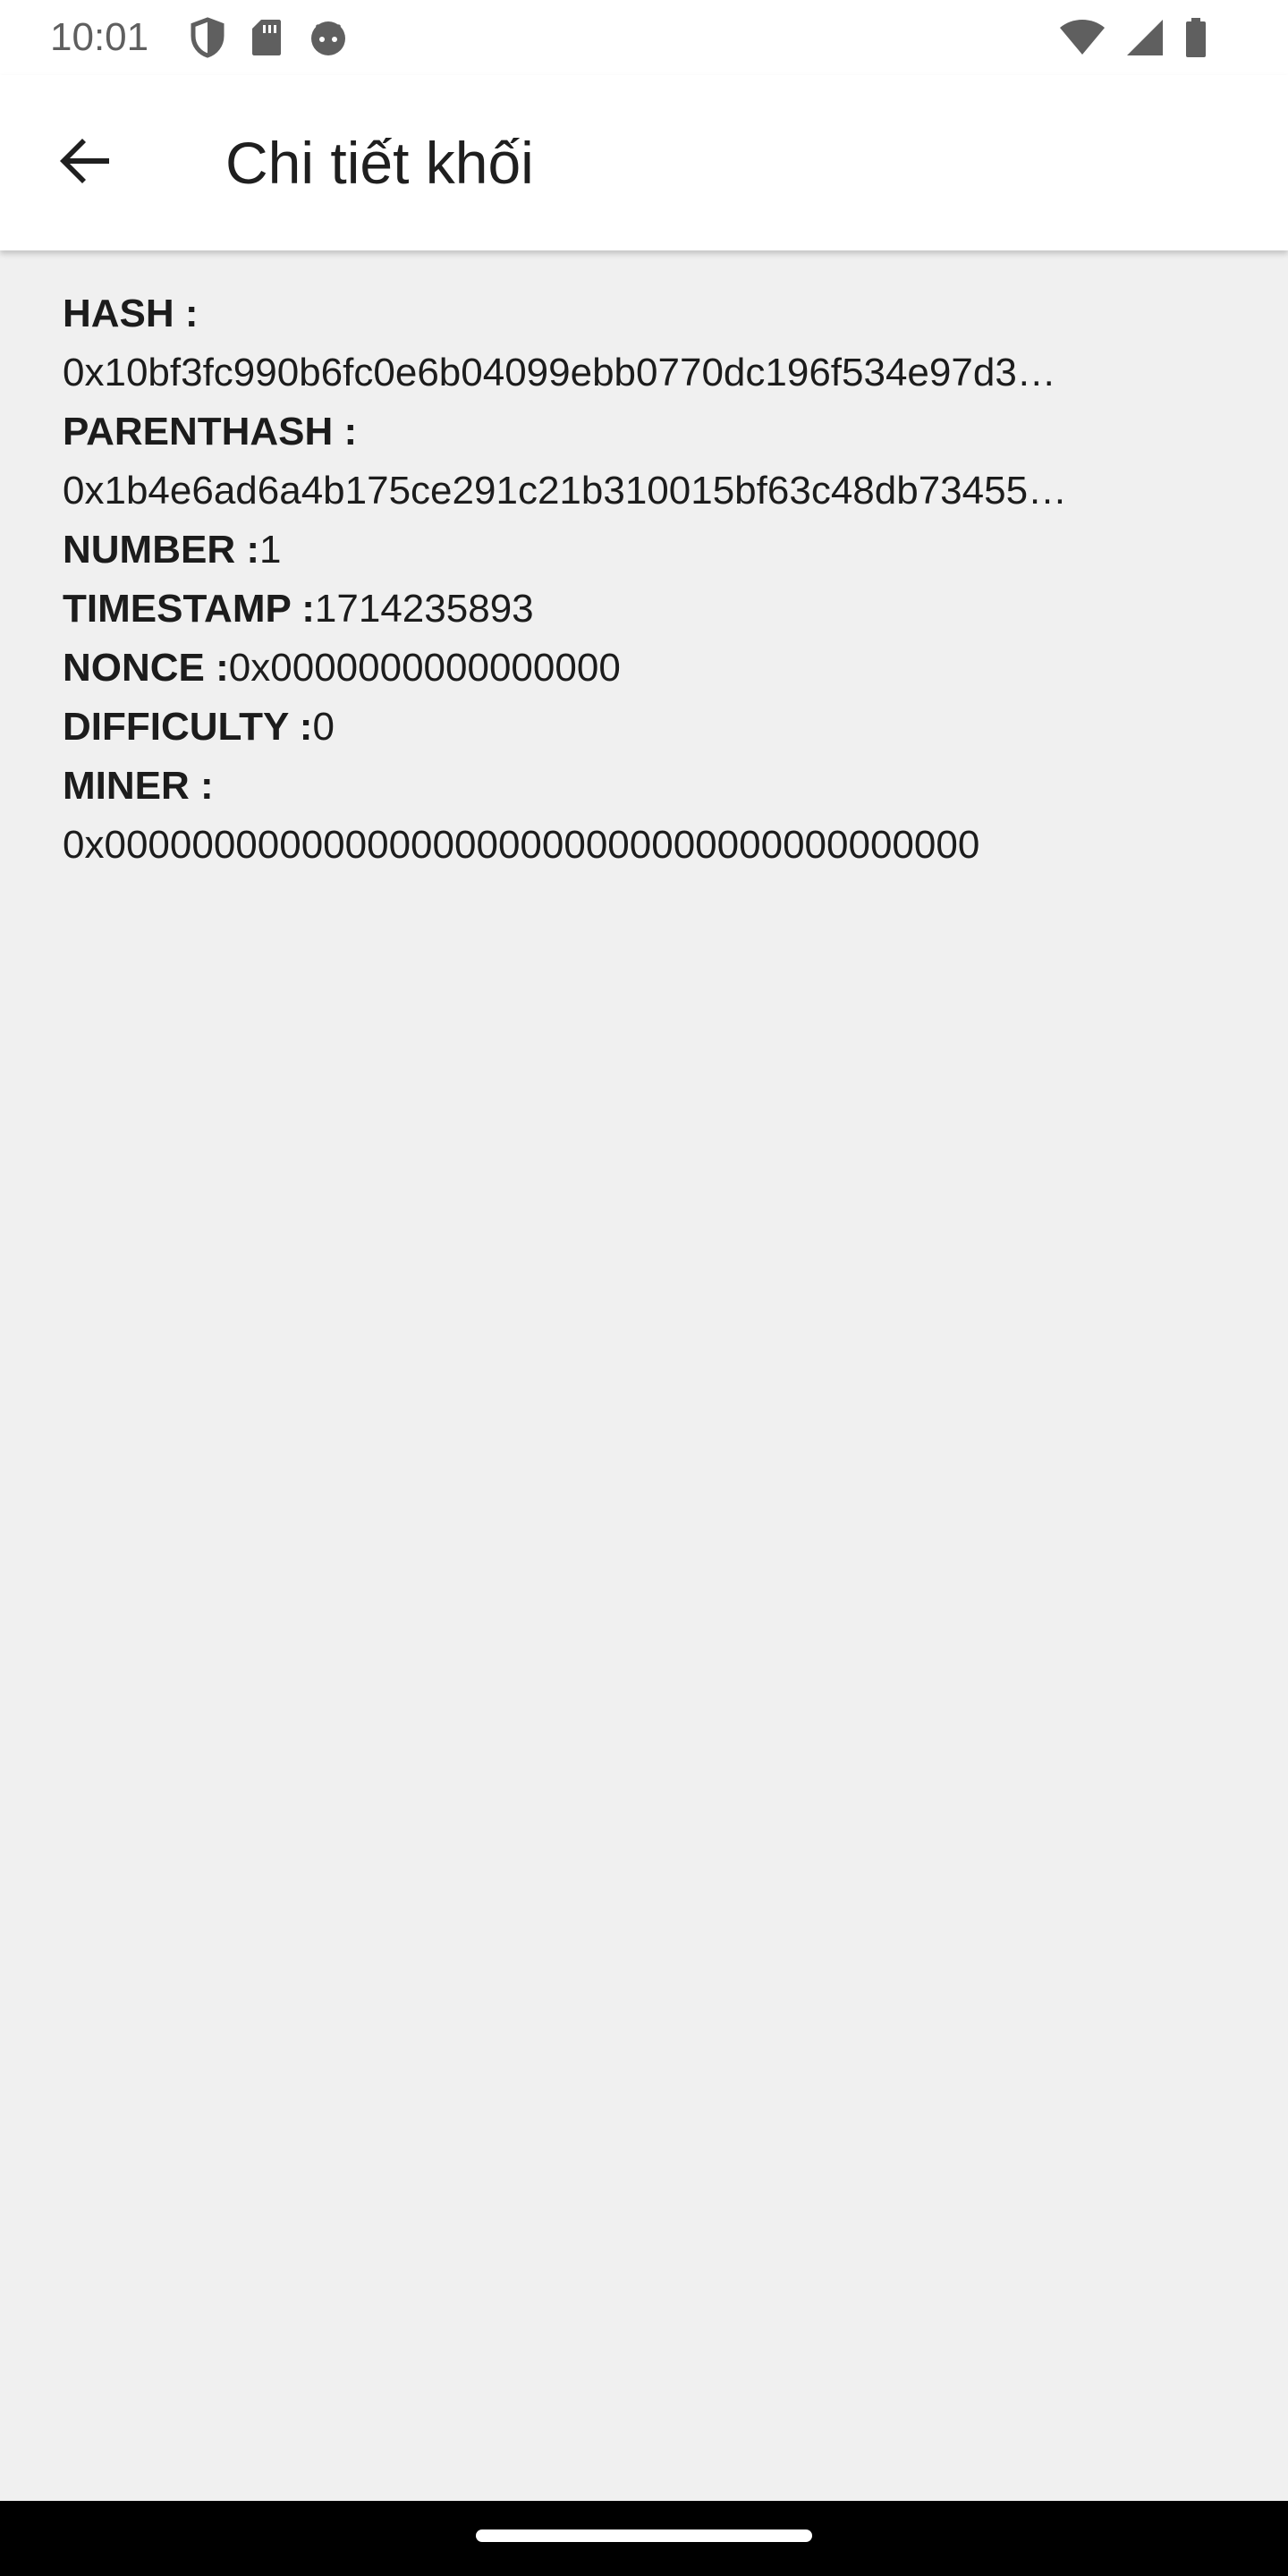  I want to click on timestamp-row: TIMESTAMP :1714235893, so click(631, 609).